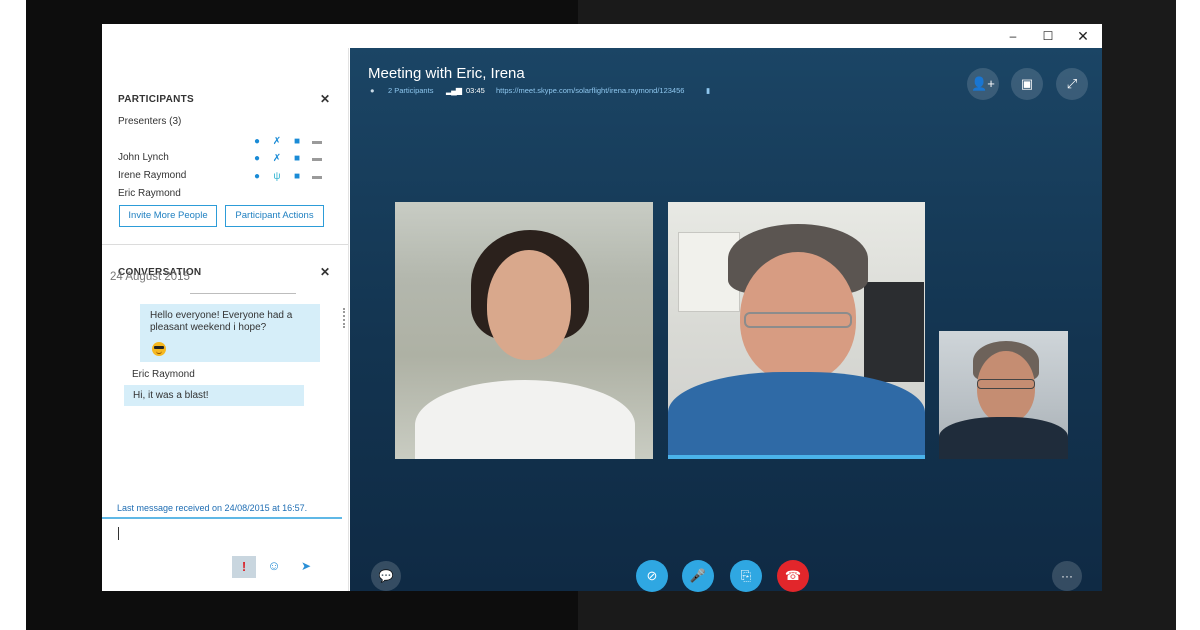  Describe the element at coordinates (274, 216) in the screenshot. I see `participant-actions-button: Participant Actions` at that location.